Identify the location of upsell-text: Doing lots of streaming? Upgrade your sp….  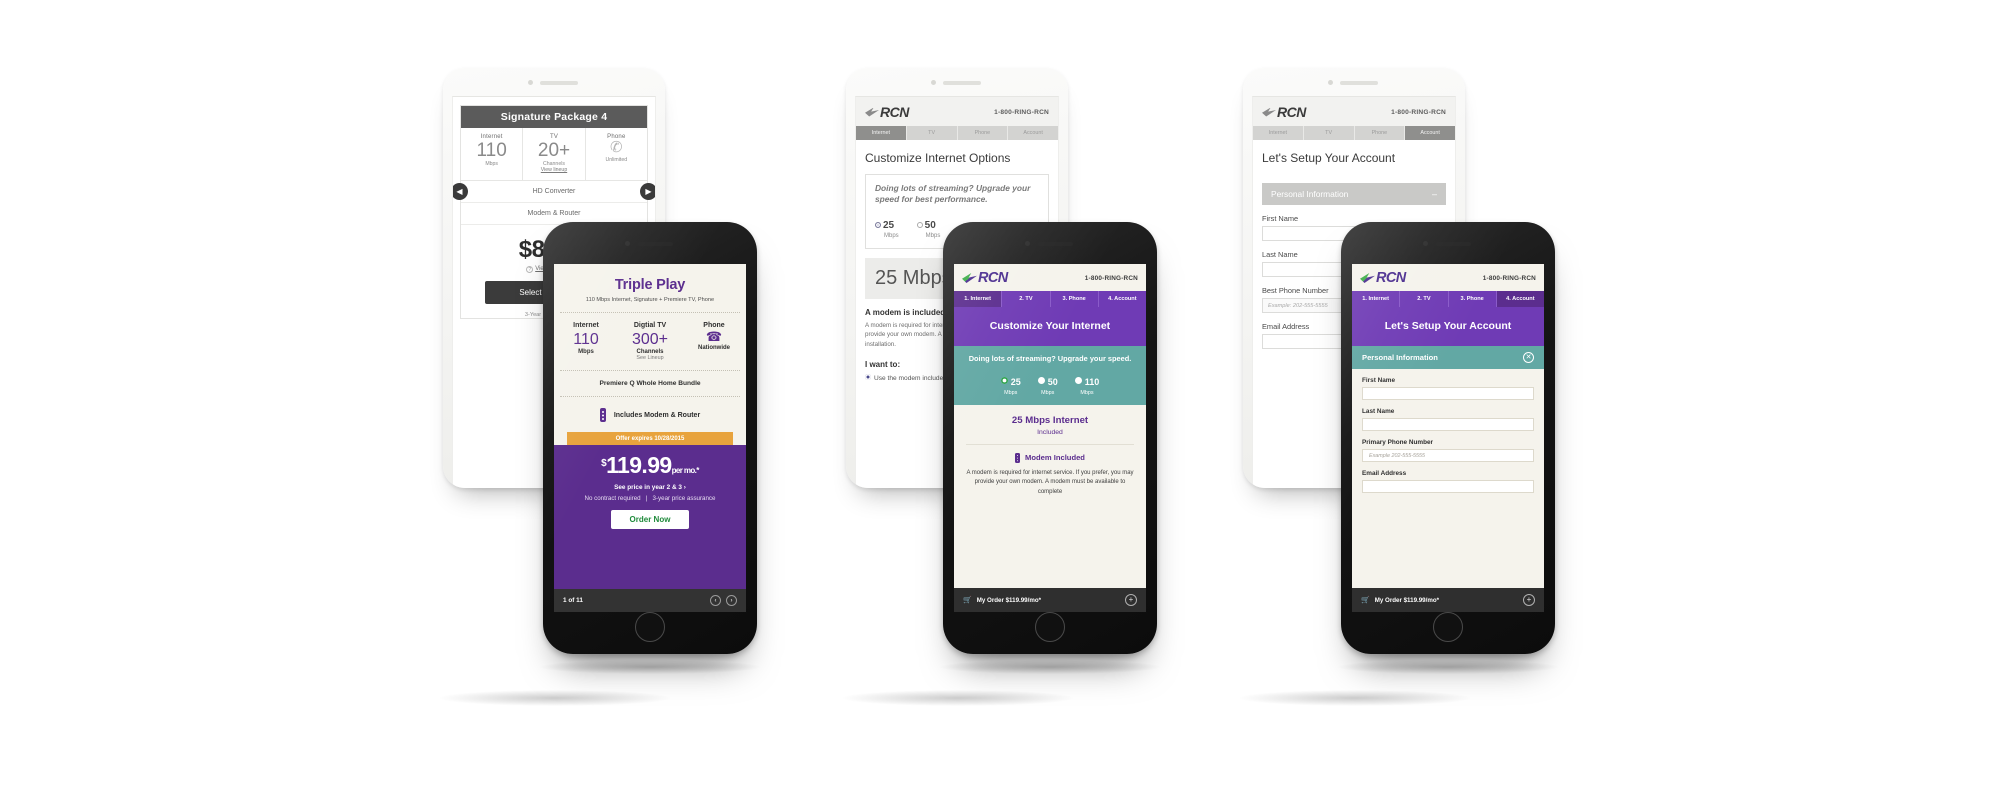
(953, 194).